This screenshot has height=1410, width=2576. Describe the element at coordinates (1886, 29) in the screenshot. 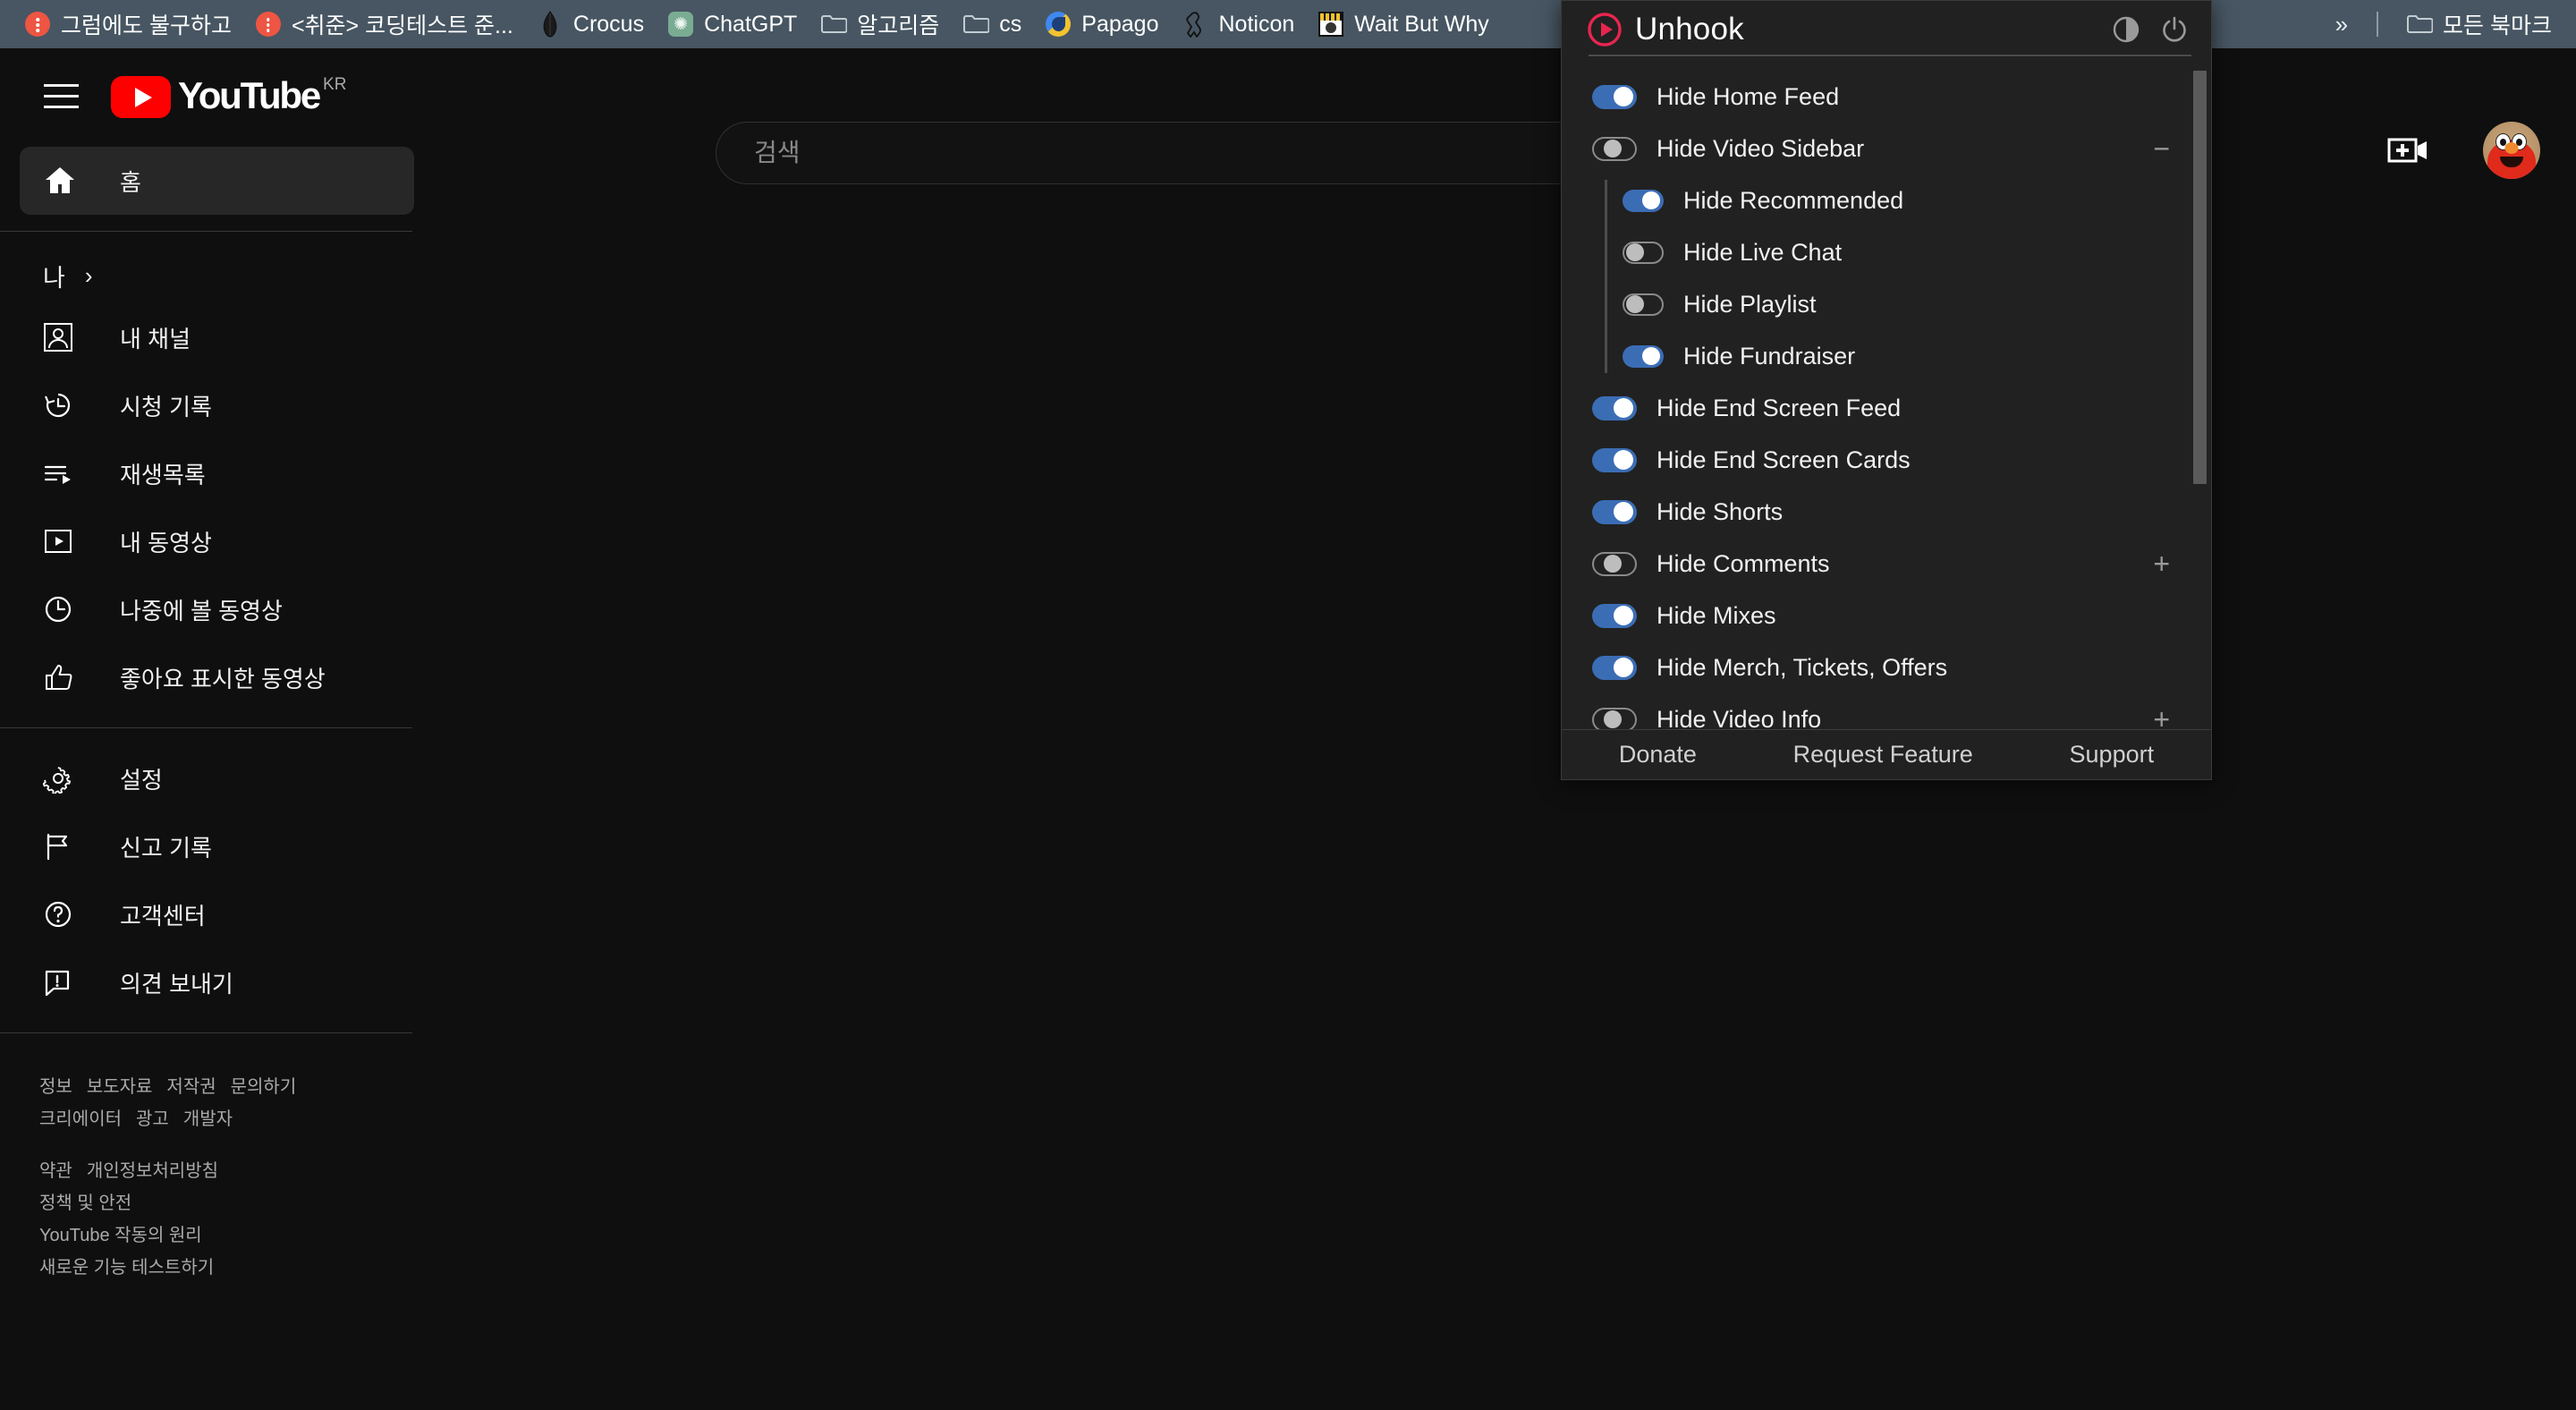

I see `unhook-header: Unhook` at that location.